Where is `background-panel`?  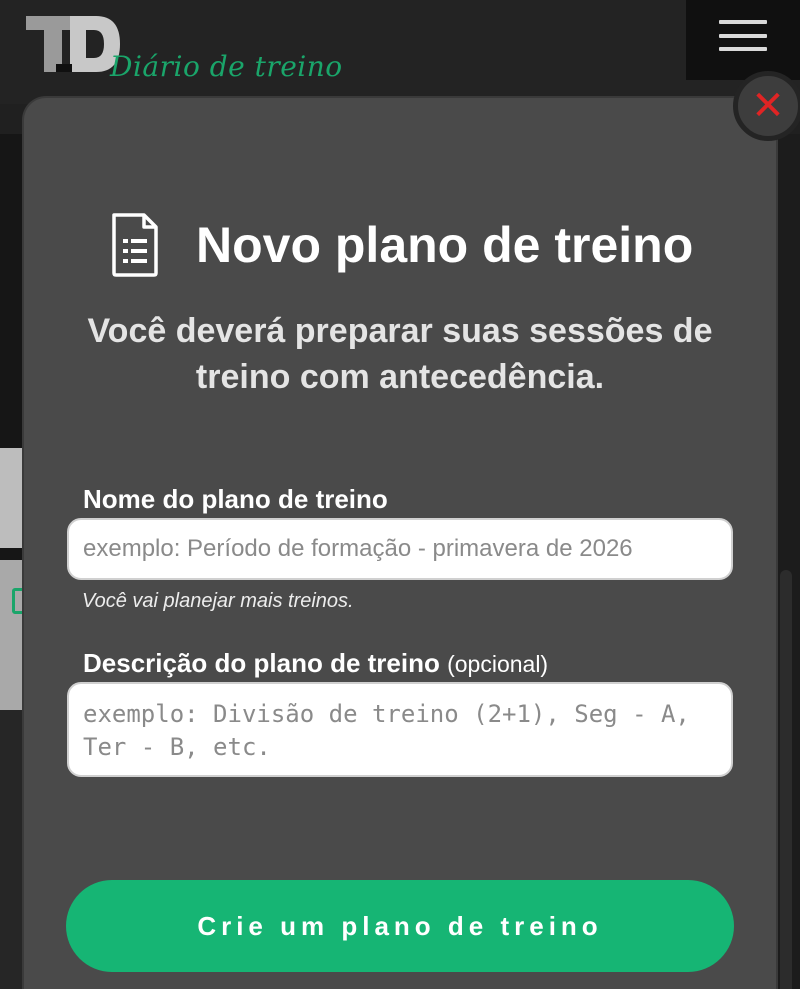
background-panel is located at coordinates (12, 849).